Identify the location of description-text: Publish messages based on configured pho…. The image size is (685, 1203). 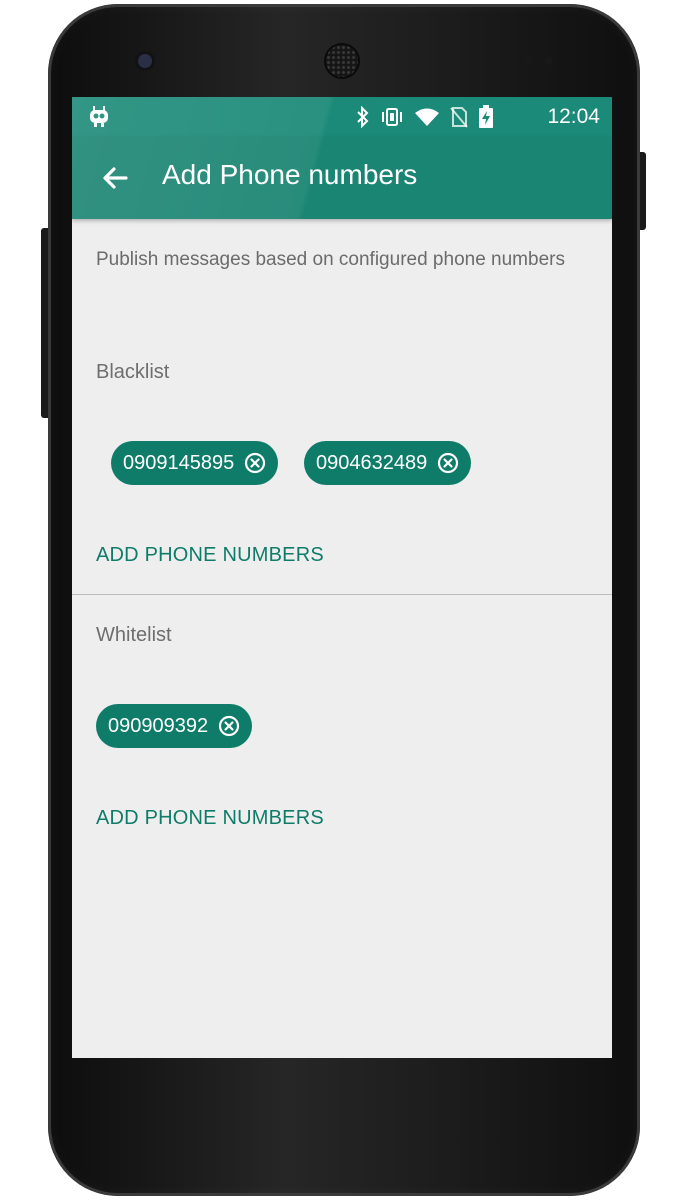
(330, 259).